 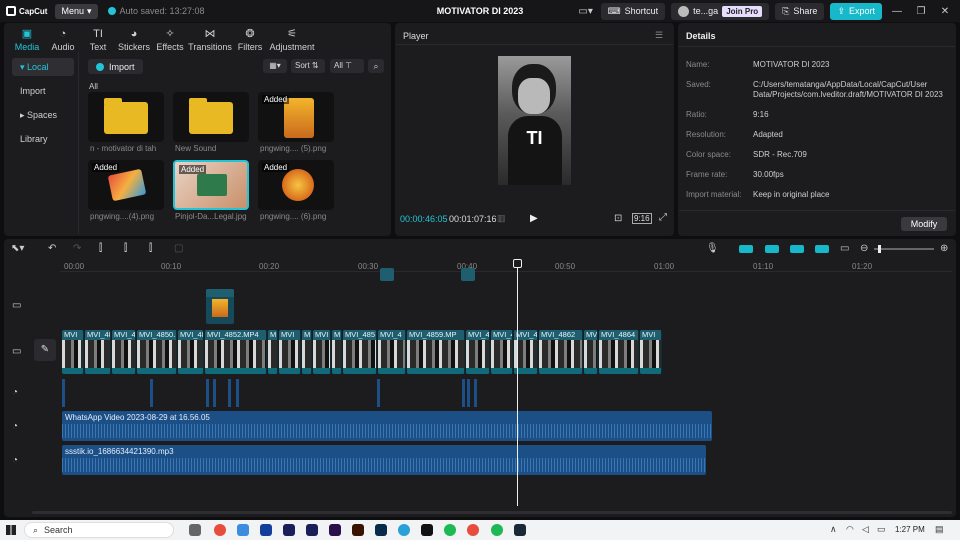 What do you see at coordinates (347, 66) in the screenshot?
I see `filter-button: All ⊤` at bounding box center [347, 66].